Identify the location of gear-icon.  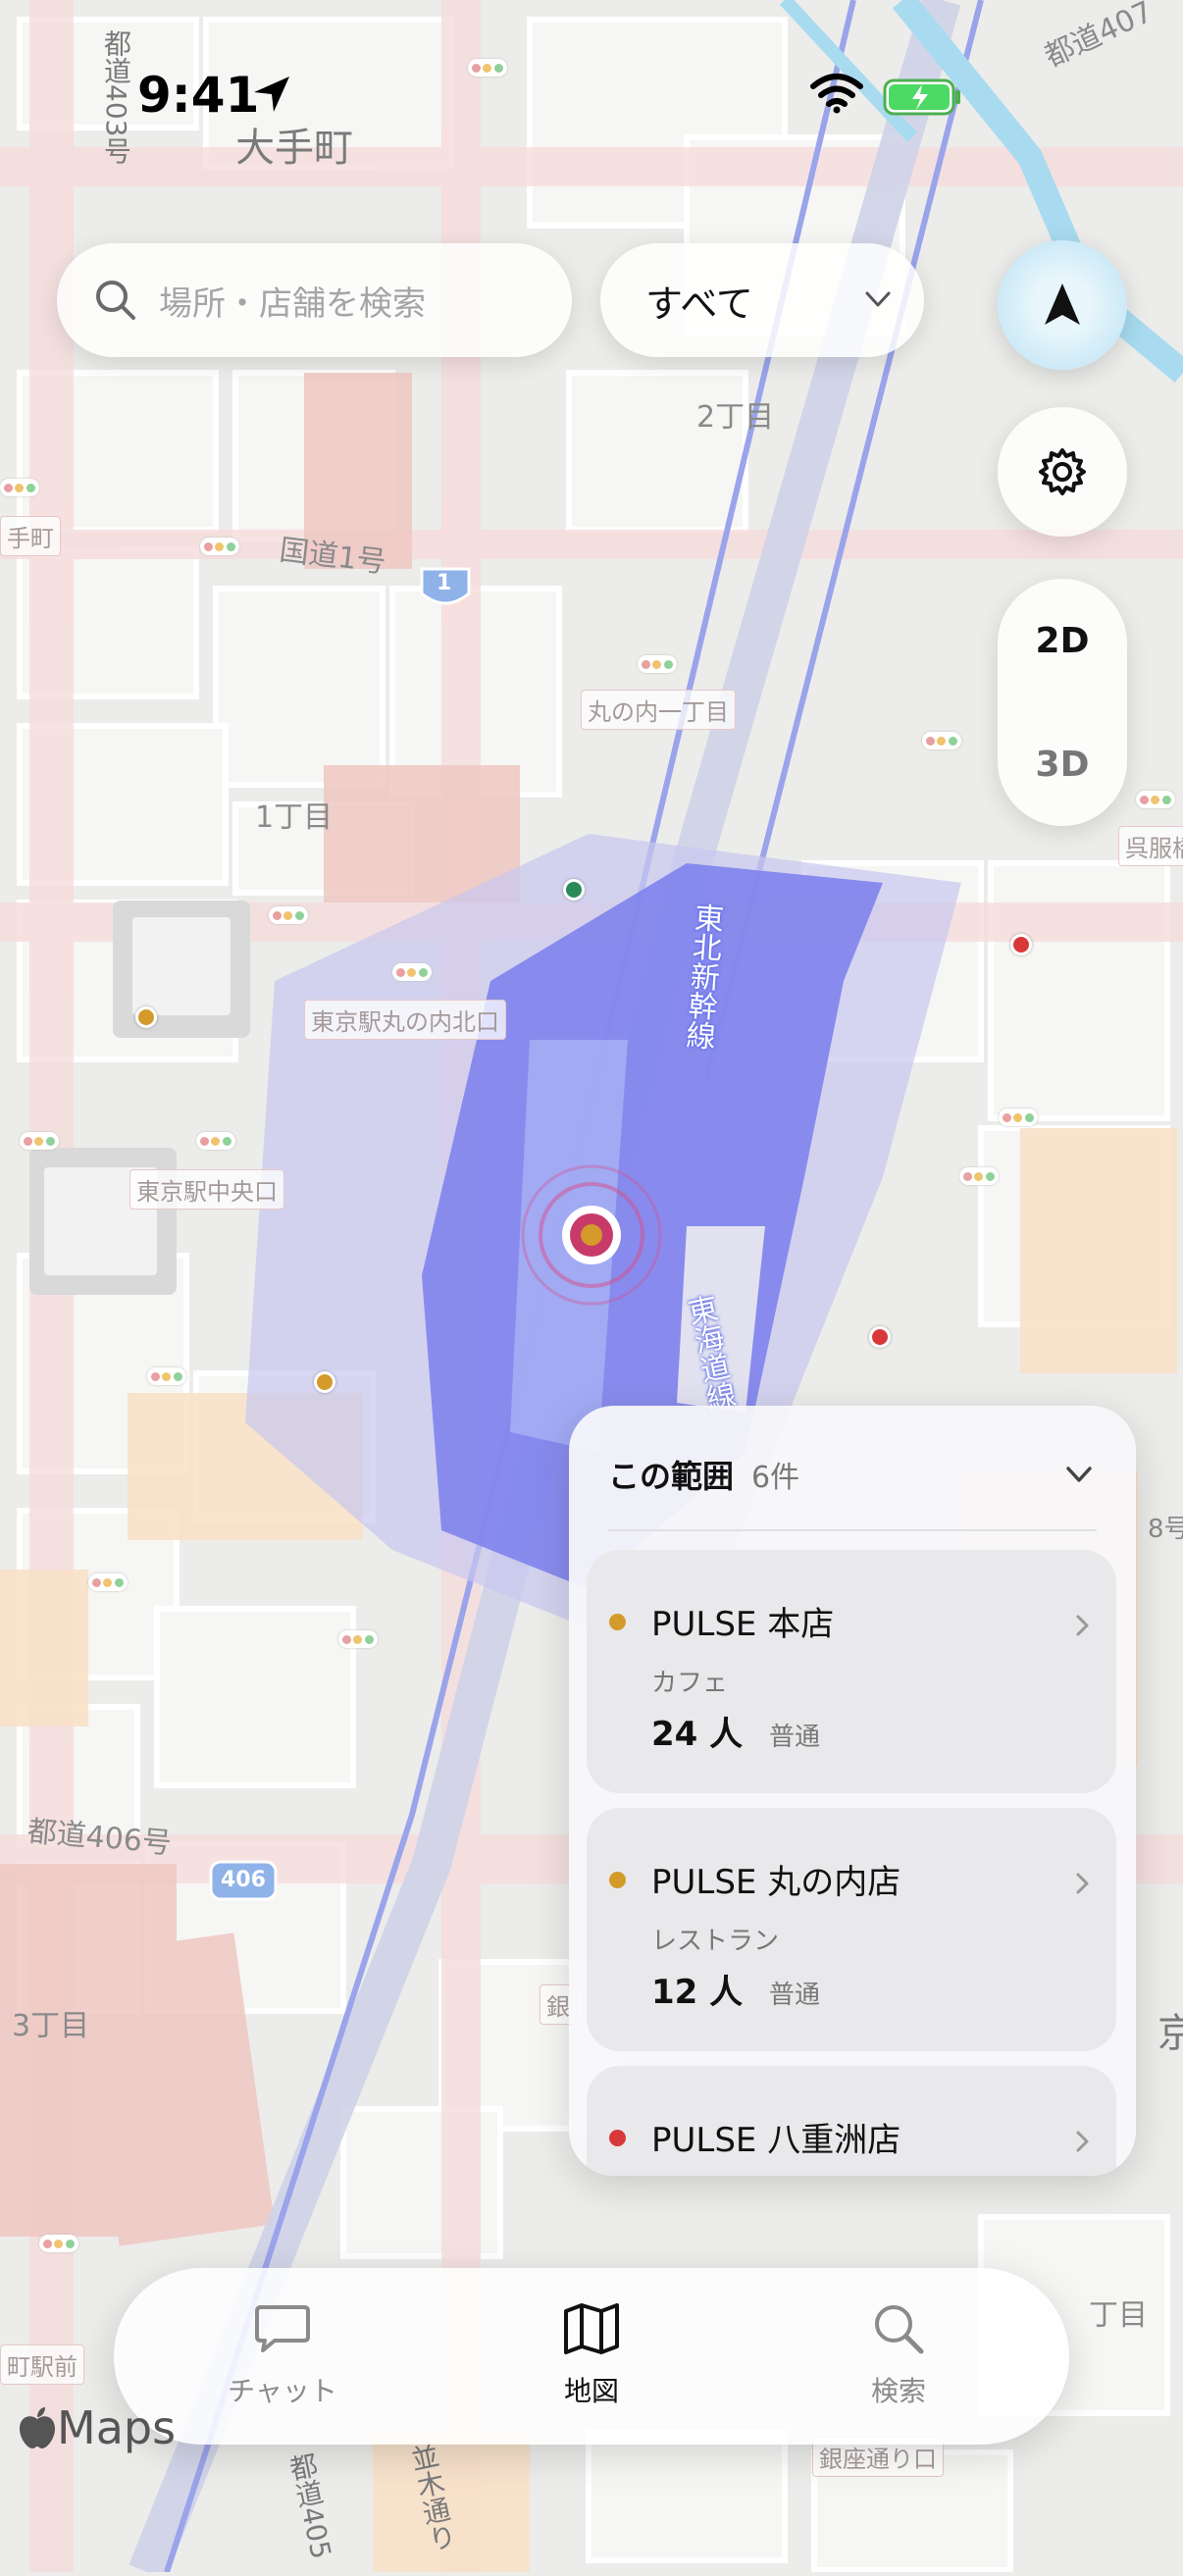
(1063, 471).